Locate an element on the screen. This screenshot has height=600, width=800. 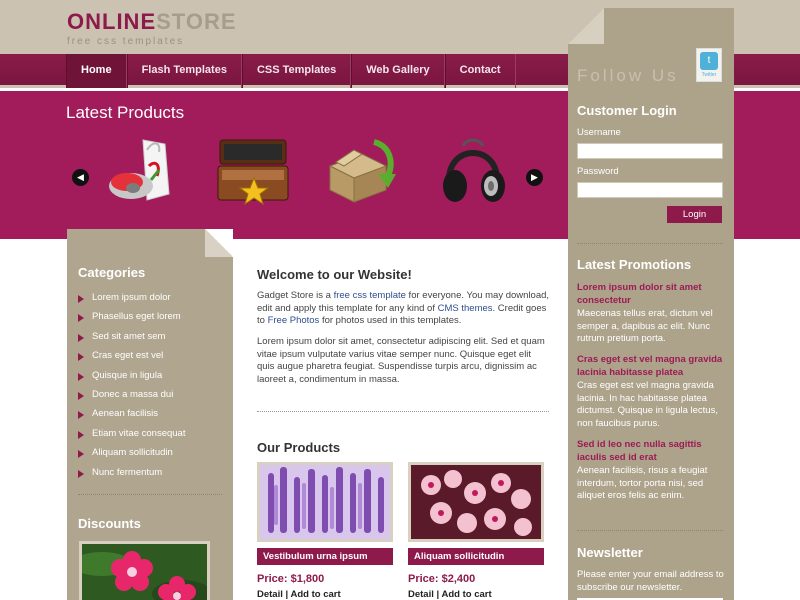
category-item: Cras eget est vel is located at coordinates (131, 359).